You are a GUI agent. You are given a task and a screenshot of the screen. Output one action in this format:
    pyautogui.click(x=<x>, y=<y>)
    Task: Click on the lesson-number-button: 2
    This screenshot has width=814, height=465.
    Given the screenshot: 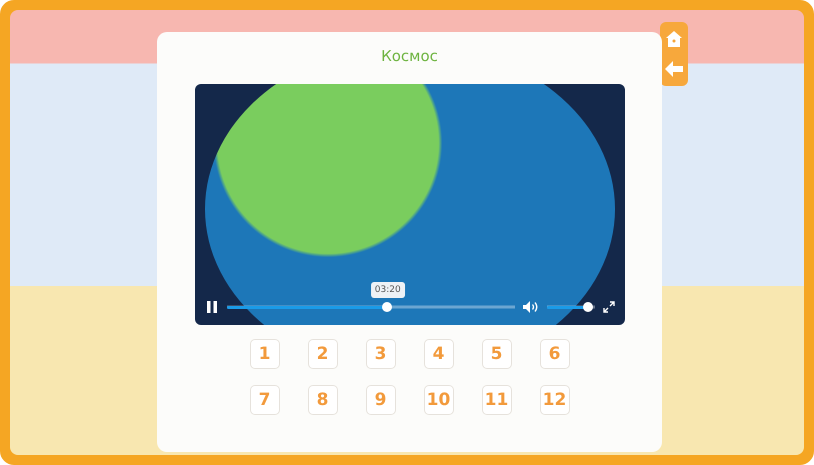 What is the action you would take?
    pyautogui.click(x=323, y=354)
    